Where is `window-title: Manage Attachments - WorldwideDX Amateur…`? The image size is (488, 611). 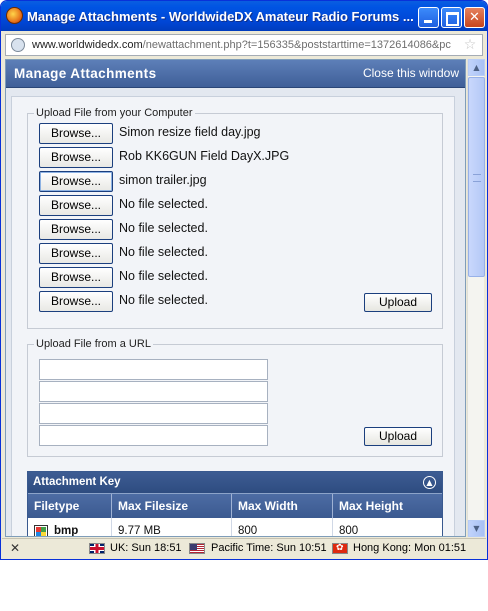
window-title: Manage Attachments - WorldwideDX Amateur… is located at coordinates (220, 16).